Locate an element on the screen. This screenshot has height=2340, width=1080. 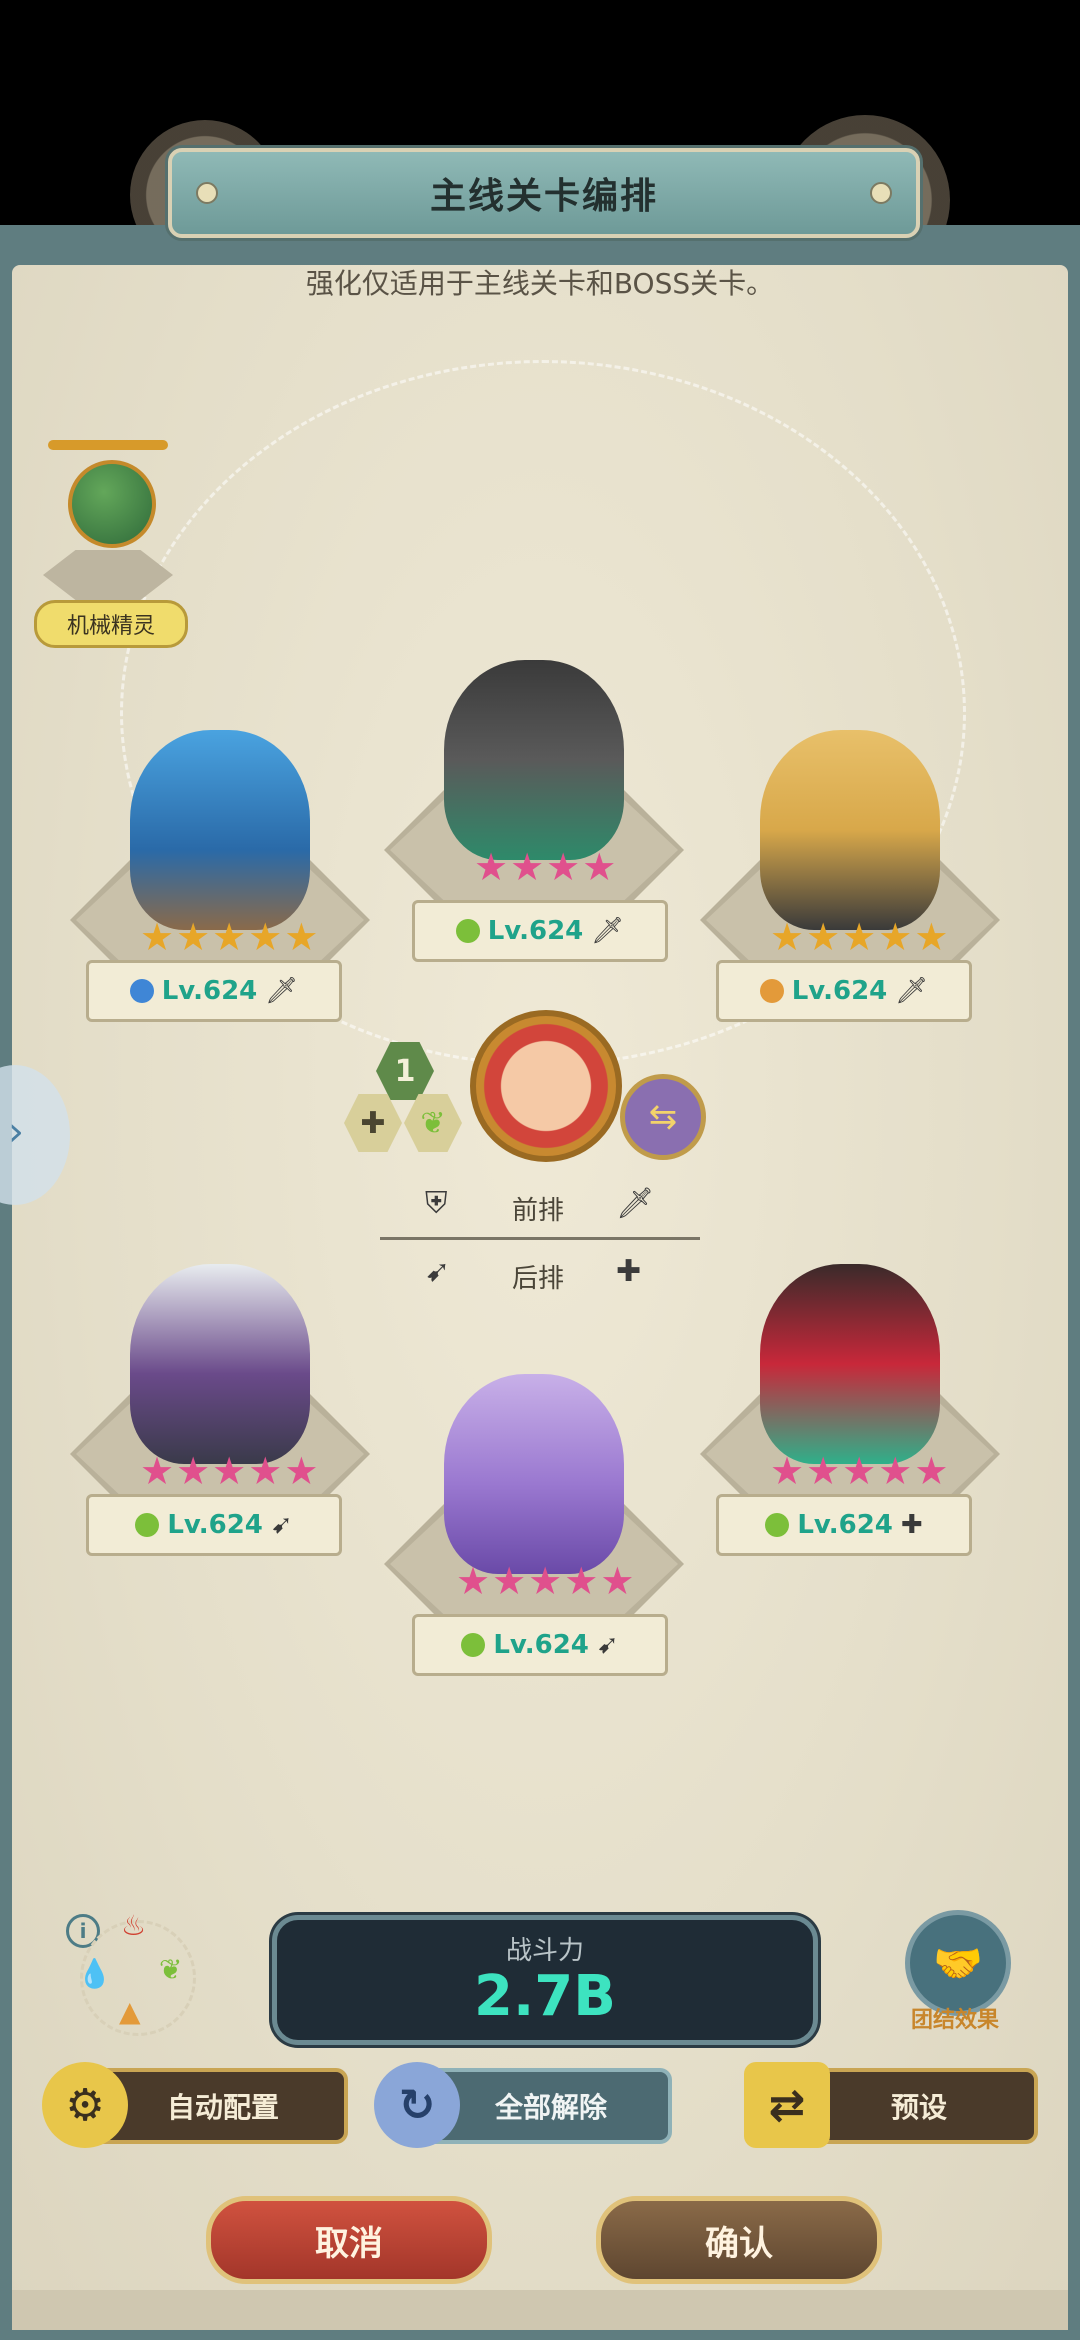
shield-icon: ⛨ is located at coordinates (436, 1203).